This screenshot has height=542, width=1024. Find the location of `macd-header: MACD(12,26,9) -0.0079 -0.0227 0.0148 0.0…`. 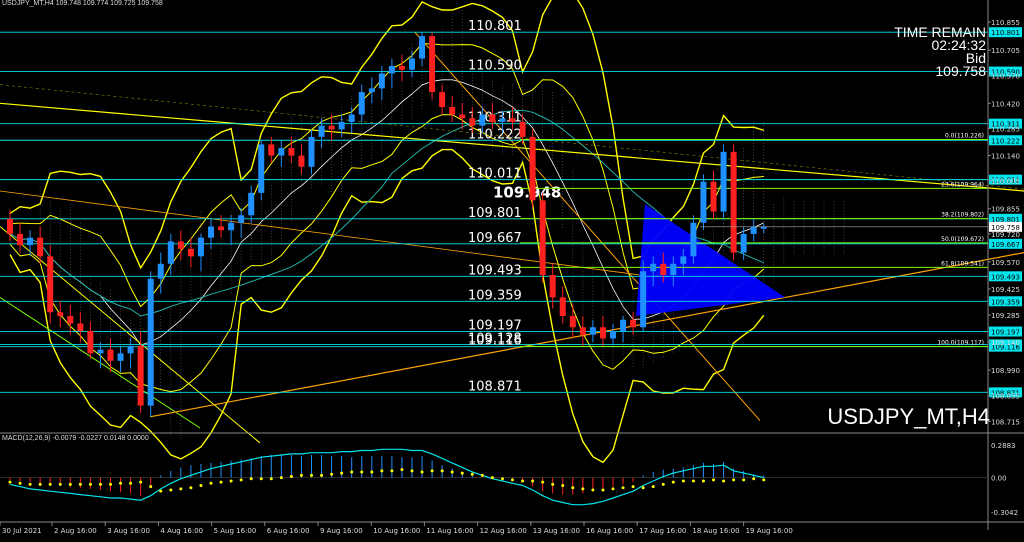

macd-header: MACD(12,26,9) -0.0079 -0.0227 0.0148 0.0… is located at coordinates (75, 438).